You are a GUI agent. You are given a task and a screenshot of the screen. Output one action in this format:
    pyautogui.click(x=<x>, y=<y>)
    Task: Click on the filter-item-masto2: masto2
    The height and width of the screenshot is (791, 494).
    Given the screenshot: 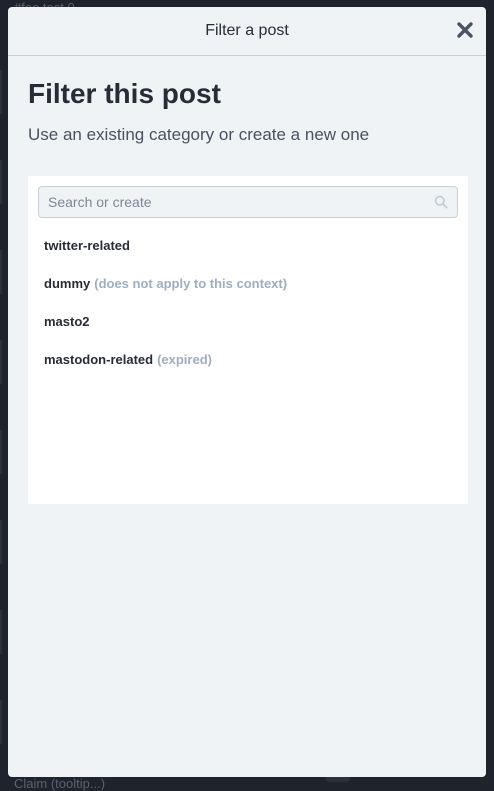 What is the action you would take?
    pyautogui.click(x=248, y=321)
    